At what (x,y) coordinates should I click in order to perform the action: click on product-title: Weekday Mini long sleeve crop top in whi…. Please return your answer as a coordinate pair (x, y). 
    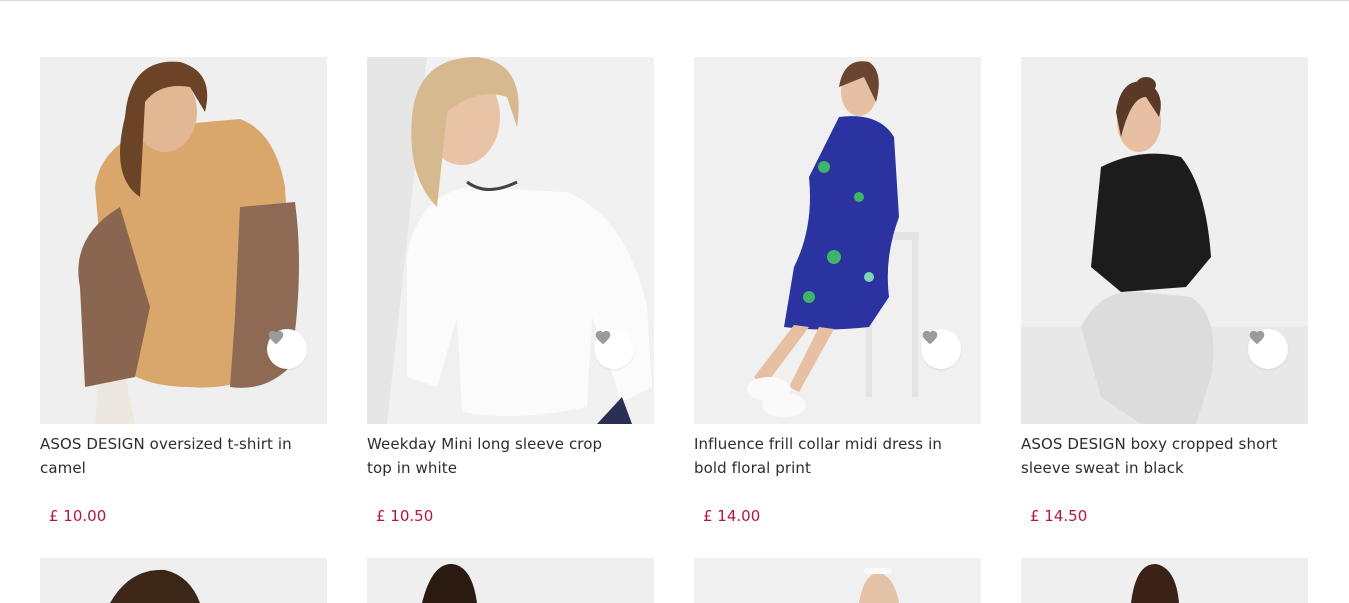
    Looking at the image, I should click on (497, 456).